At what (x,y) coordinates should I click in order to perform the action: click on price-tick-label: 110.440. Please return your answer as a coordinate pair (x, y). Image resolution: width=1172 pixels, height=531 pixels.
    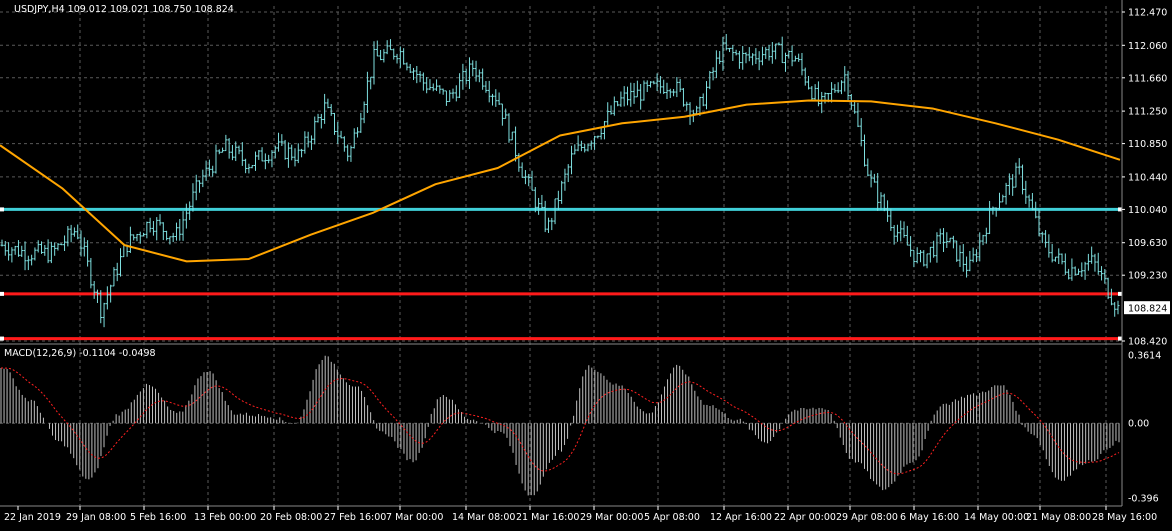
    Looking at the image, I should click on (1147, 177).